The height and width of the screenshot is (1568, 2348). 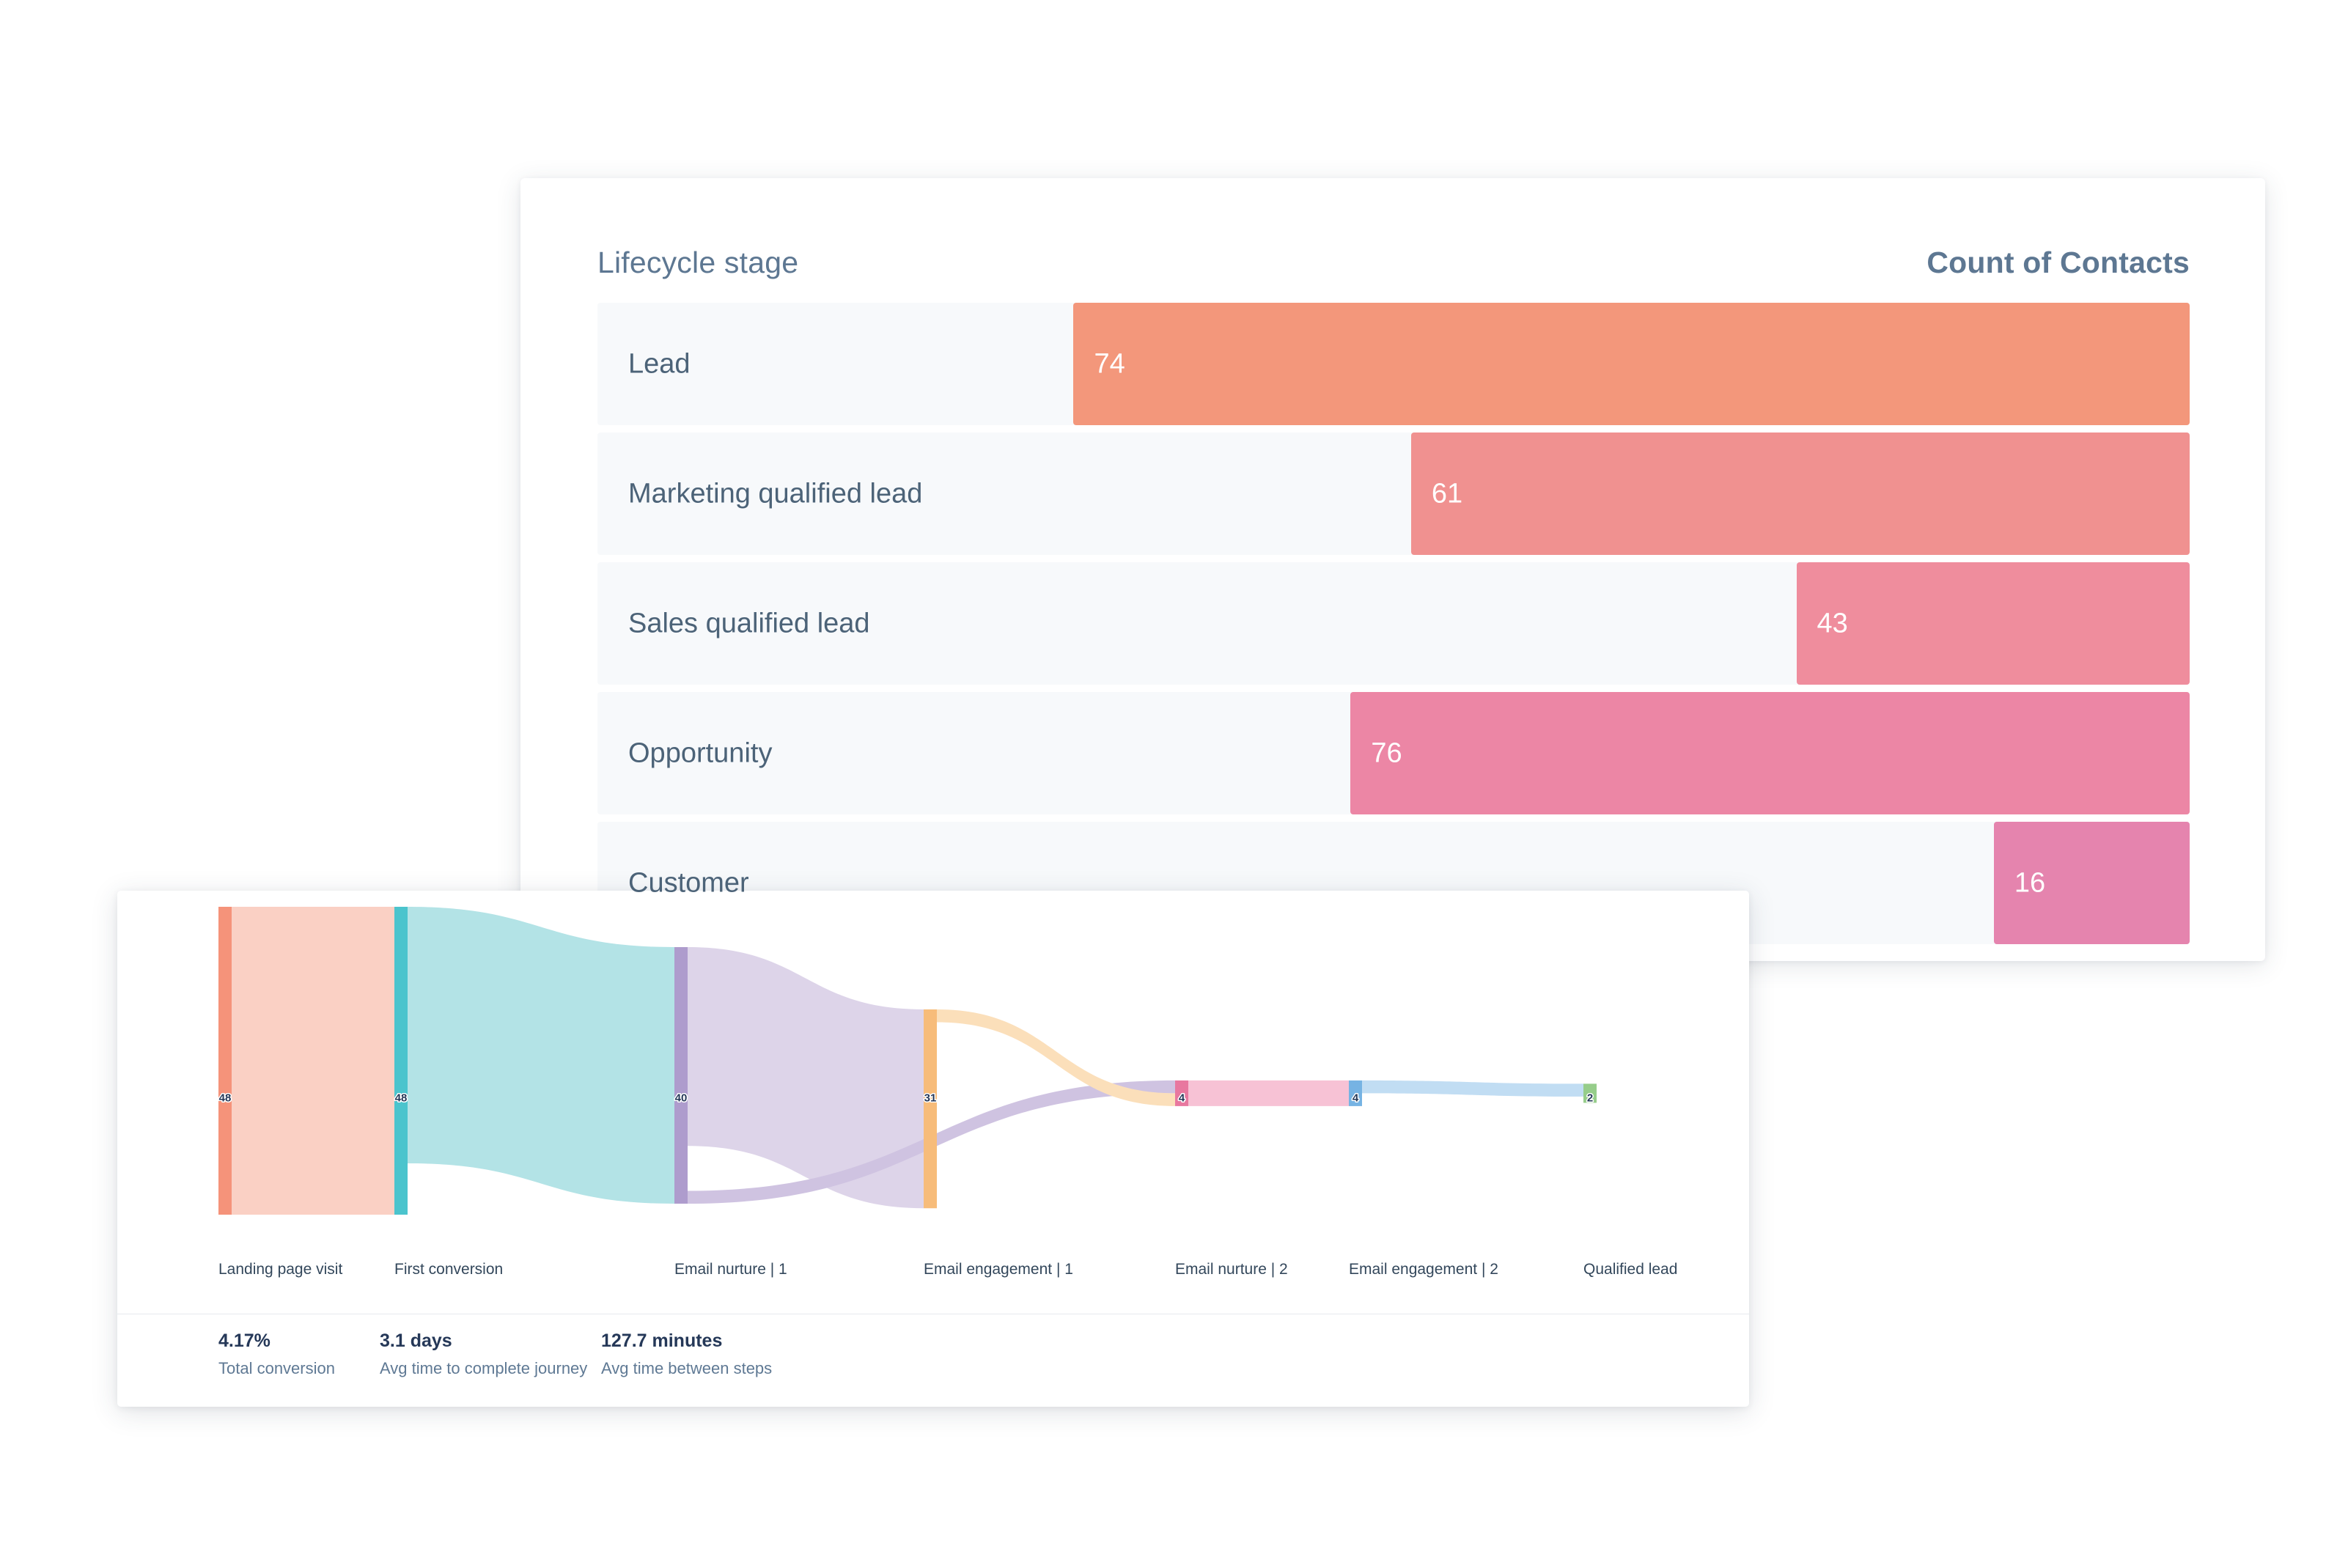 I want to click on journey-stat-label: Avg time between steps, so click(x=687, y=1368).